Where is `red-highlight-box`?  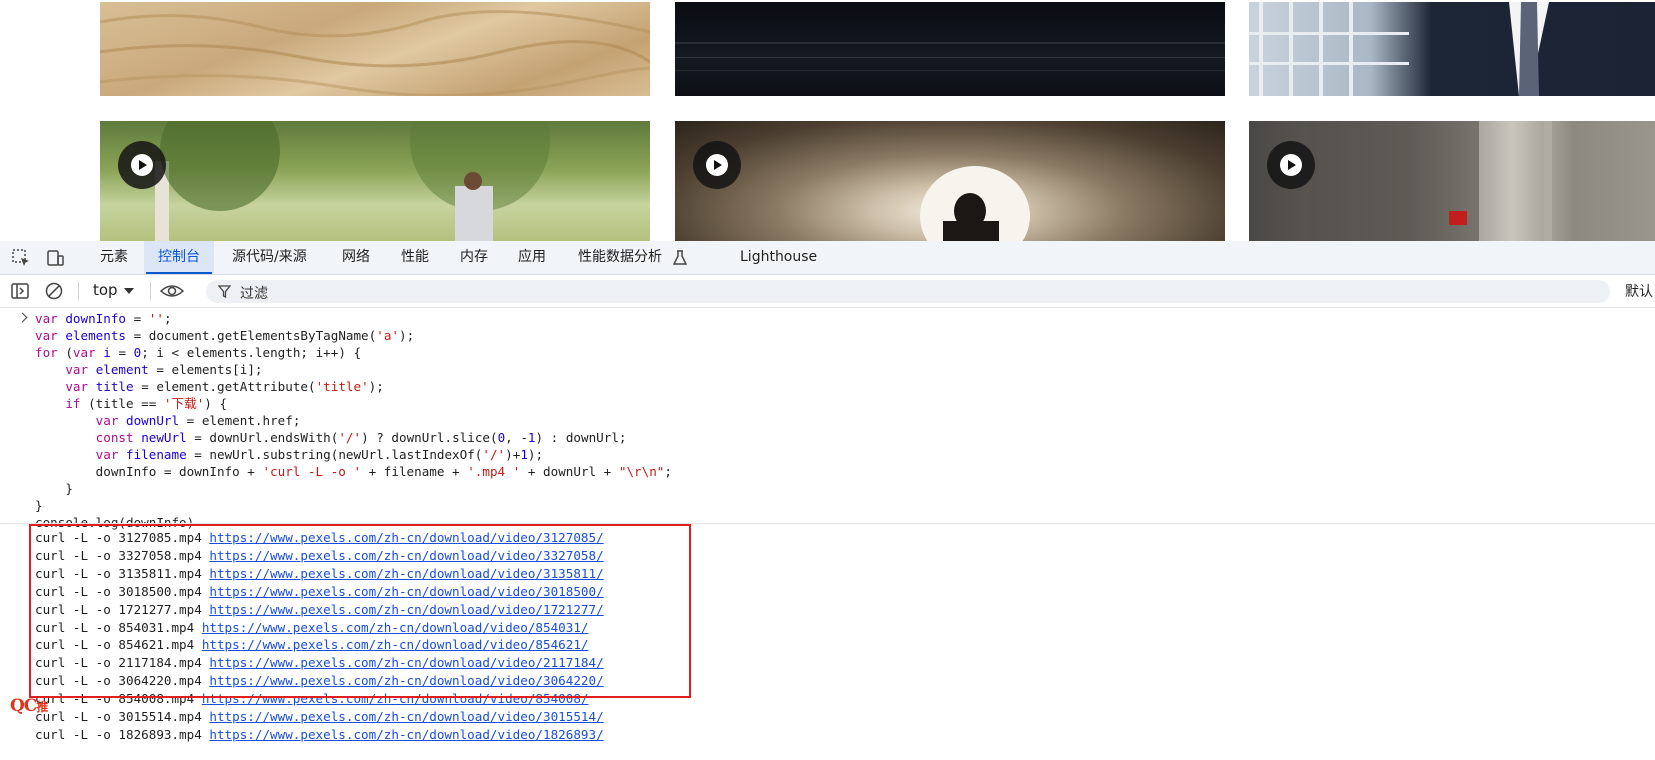
red-highlight-box is located at coordinates (360, 611).